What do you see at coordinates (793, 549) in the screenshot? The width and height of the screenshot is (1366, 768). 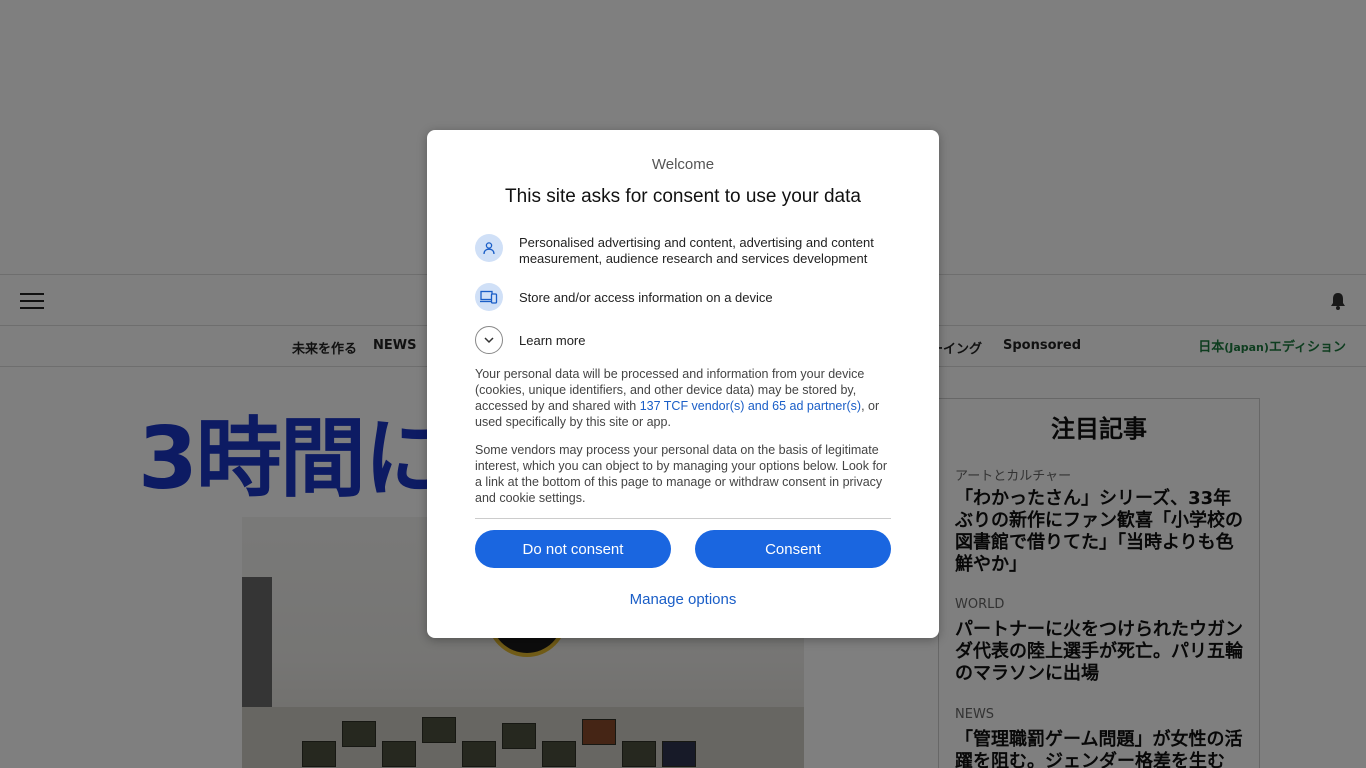 I see `consent-button: Consent` at bounding box center [793, 549].